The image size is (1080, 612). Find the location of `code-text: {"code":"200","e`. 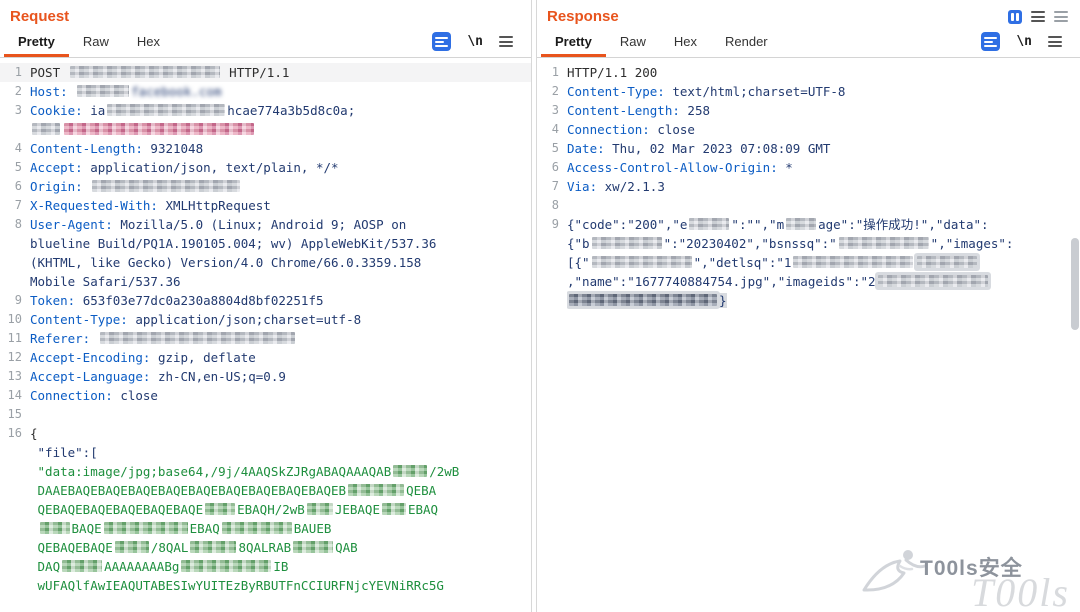

code-text: {"code":"200","e is located at coordinates (627, 224).